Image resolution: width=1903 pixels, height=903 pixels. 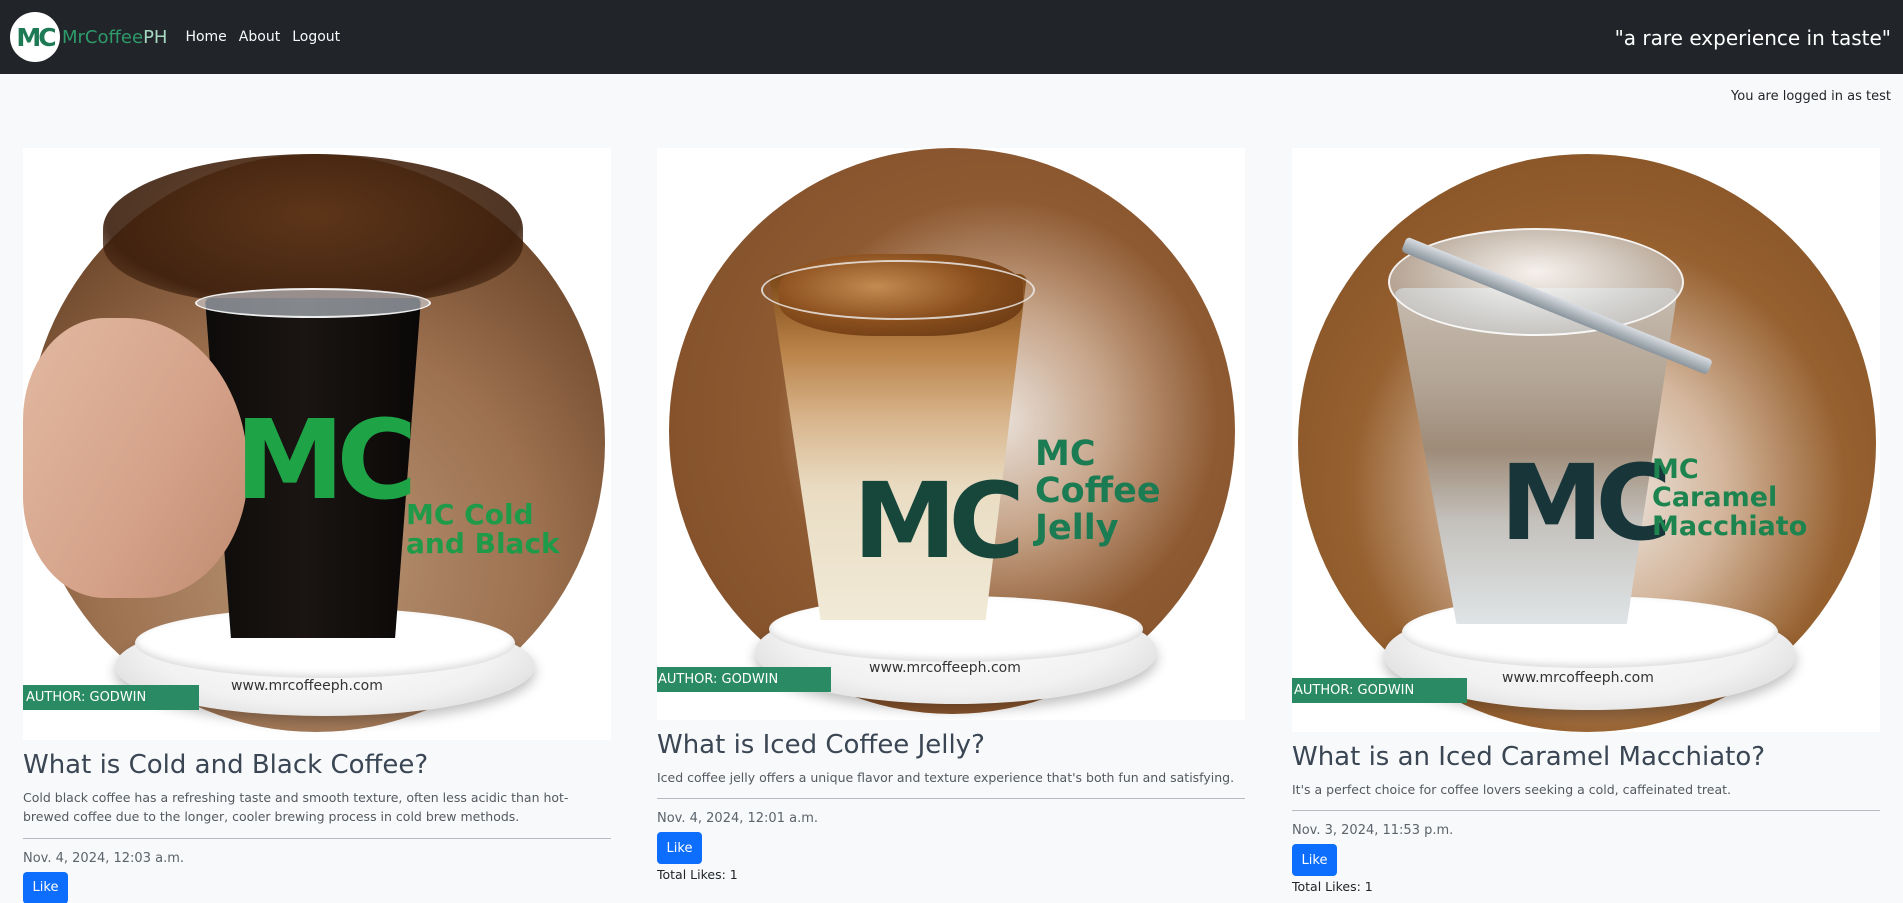 What do you see at coordinates (470, 514) in the screenshot?
I see `product-label-line: MC Cold` at bounding box center [470, 514].